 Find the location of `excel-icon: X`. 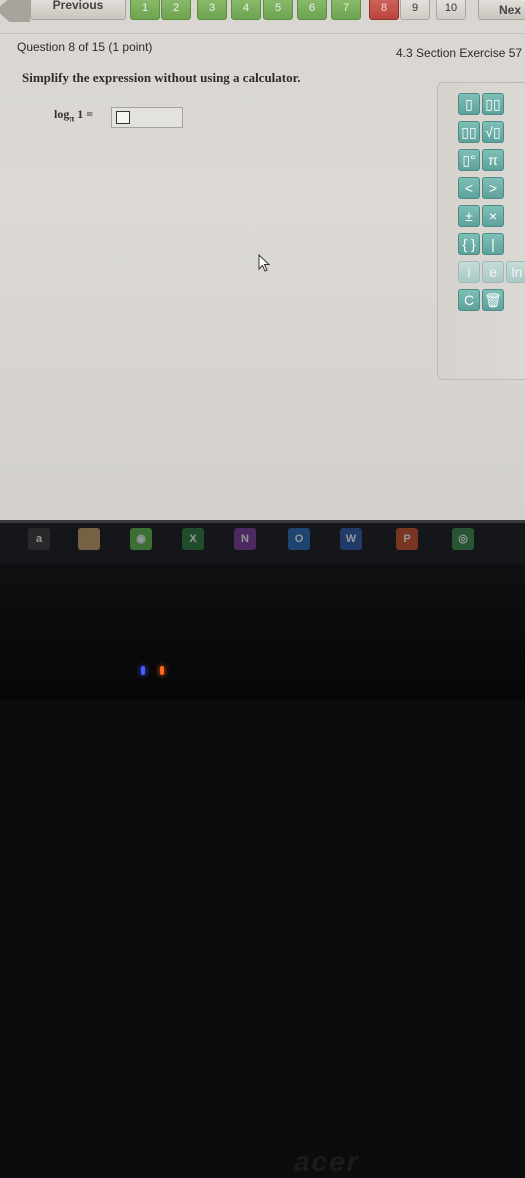

excel-icon: X is located at coordinates (193, 539).